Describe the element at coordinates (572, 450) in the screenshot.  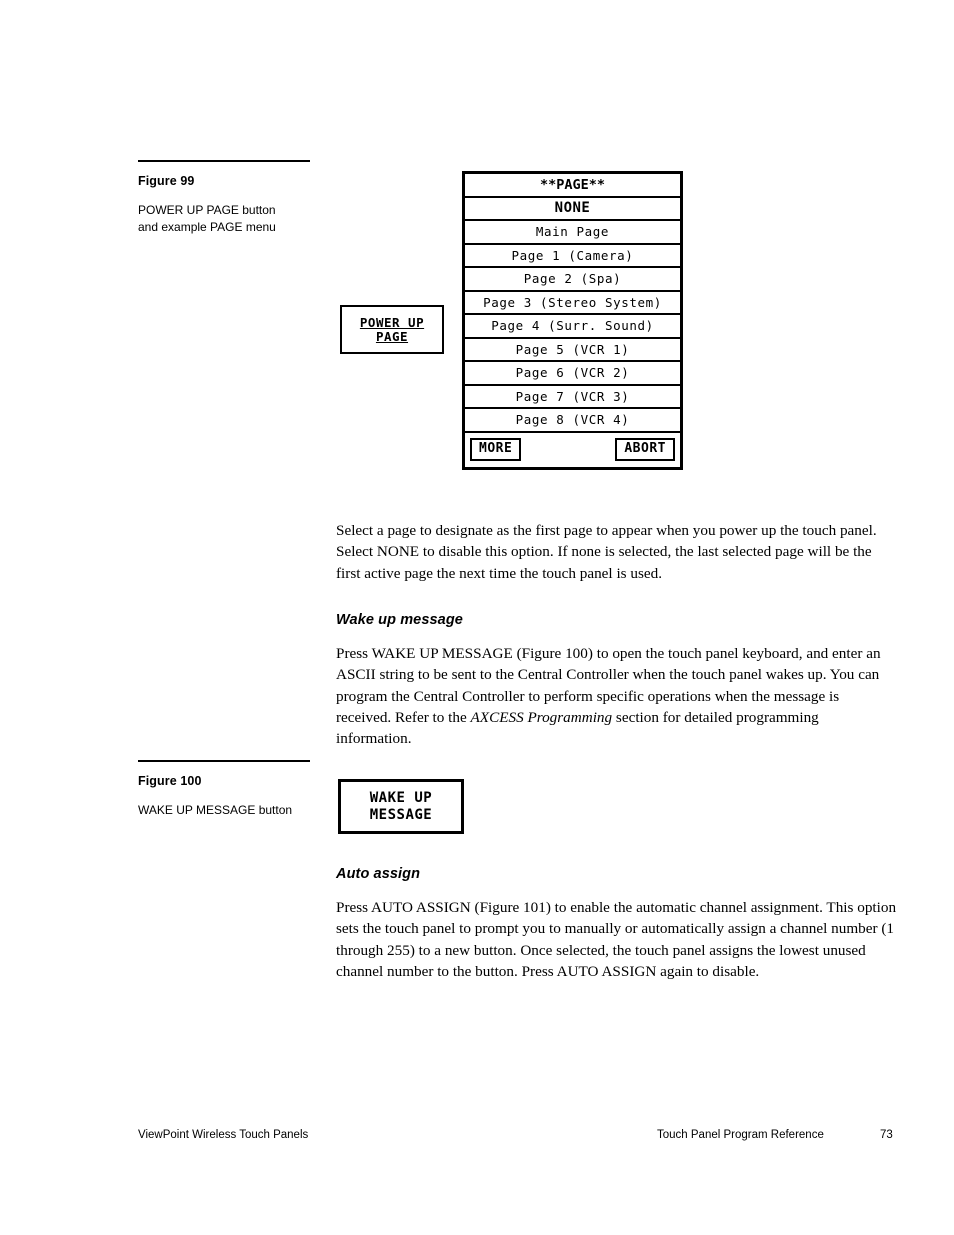
I see `page-menu-footer-row: MORE ABORT` at that location.